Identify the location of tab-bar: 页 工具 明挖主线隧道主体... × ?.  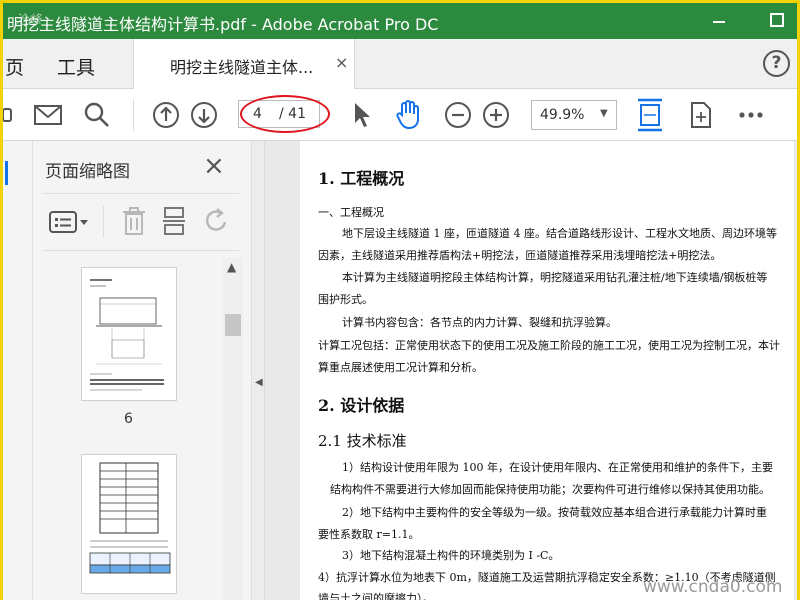
(400, 64).